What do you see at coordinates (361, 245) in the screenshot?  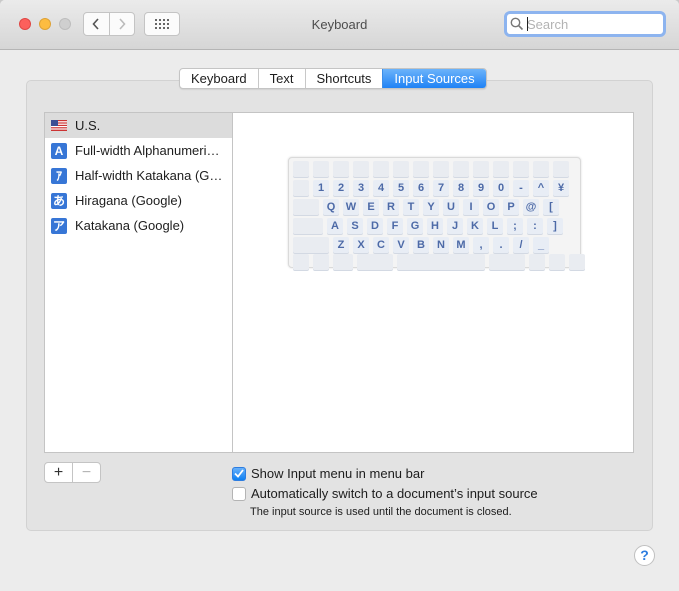 I see `key: X` at bounding box center [361, 245].